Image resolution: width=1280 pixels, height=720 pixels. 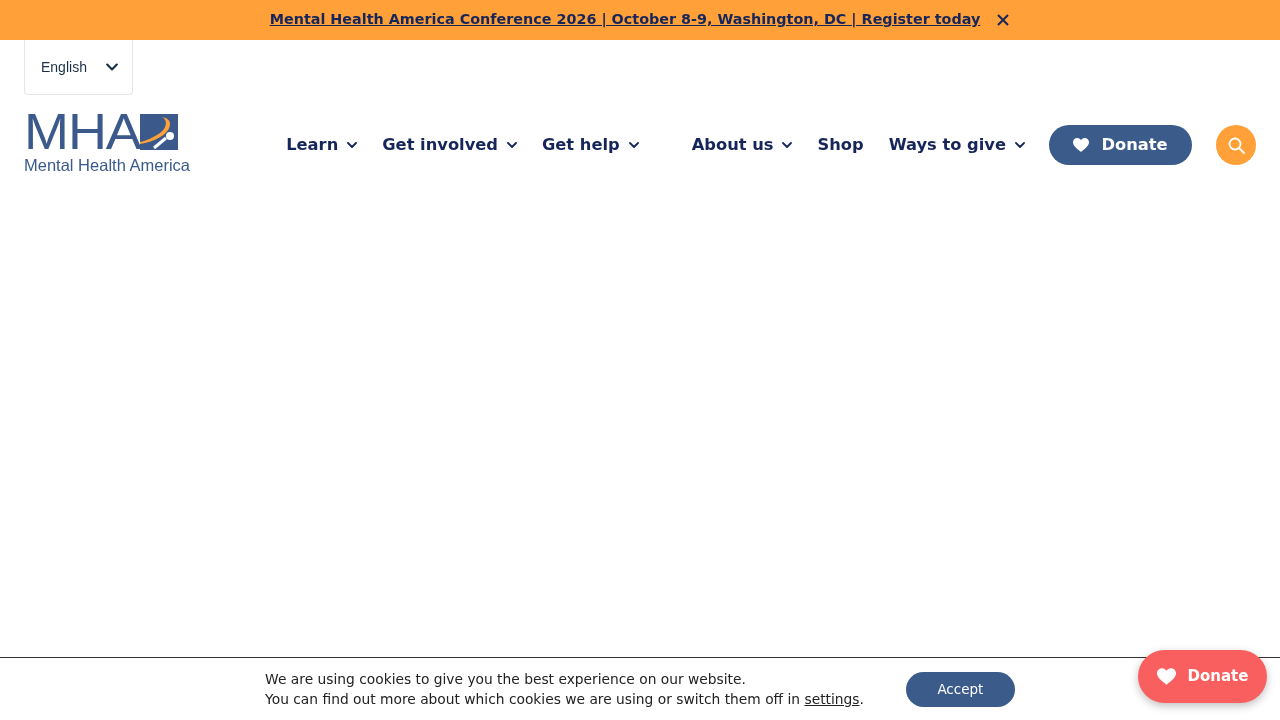 What do you see at coordinates (322, 145) in the screenshot?
I see `nav-link: Learn` at bounding box center [322, 145].